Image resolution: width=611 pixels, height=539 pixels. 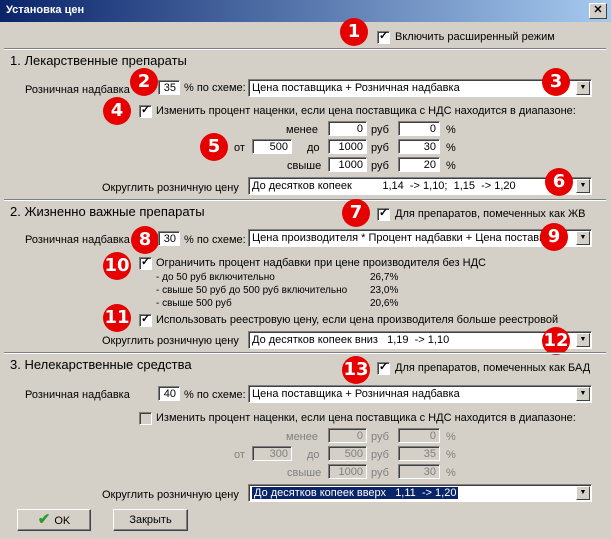 I want to click on s3-round-select: До десятков копеек вверх 1,11 -> 1,20 ▼, so click(x=420, y=493).